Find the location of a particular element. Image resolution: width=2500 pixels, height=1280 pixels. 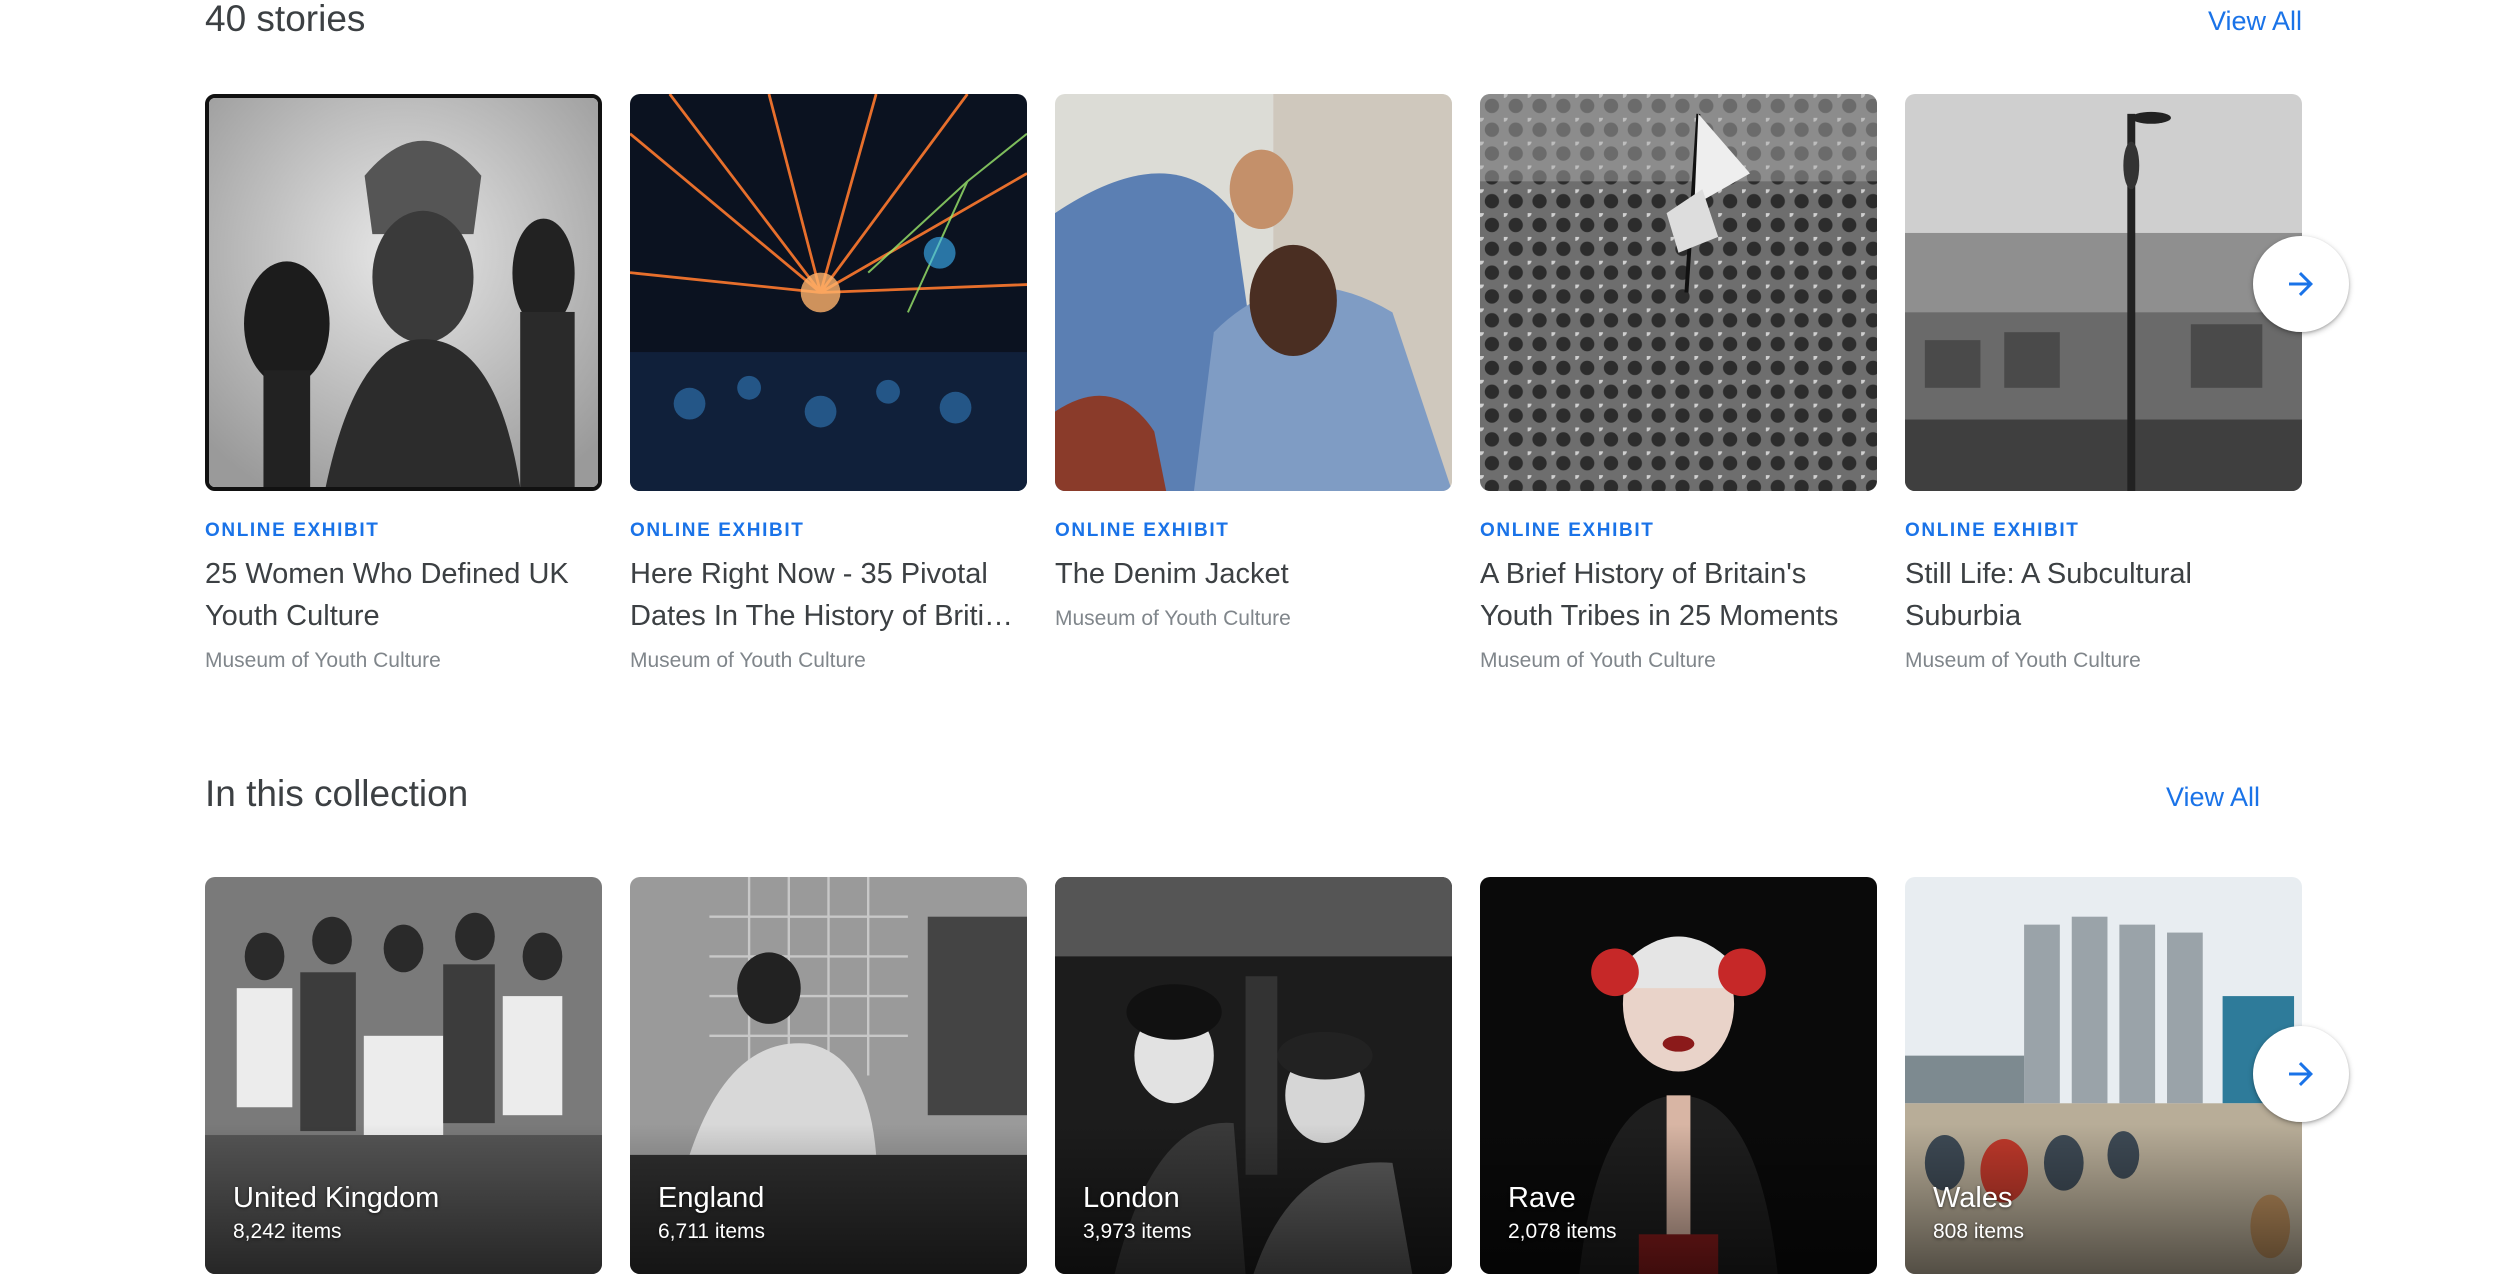

tile-name: England is located at coordinates (711, 1198).